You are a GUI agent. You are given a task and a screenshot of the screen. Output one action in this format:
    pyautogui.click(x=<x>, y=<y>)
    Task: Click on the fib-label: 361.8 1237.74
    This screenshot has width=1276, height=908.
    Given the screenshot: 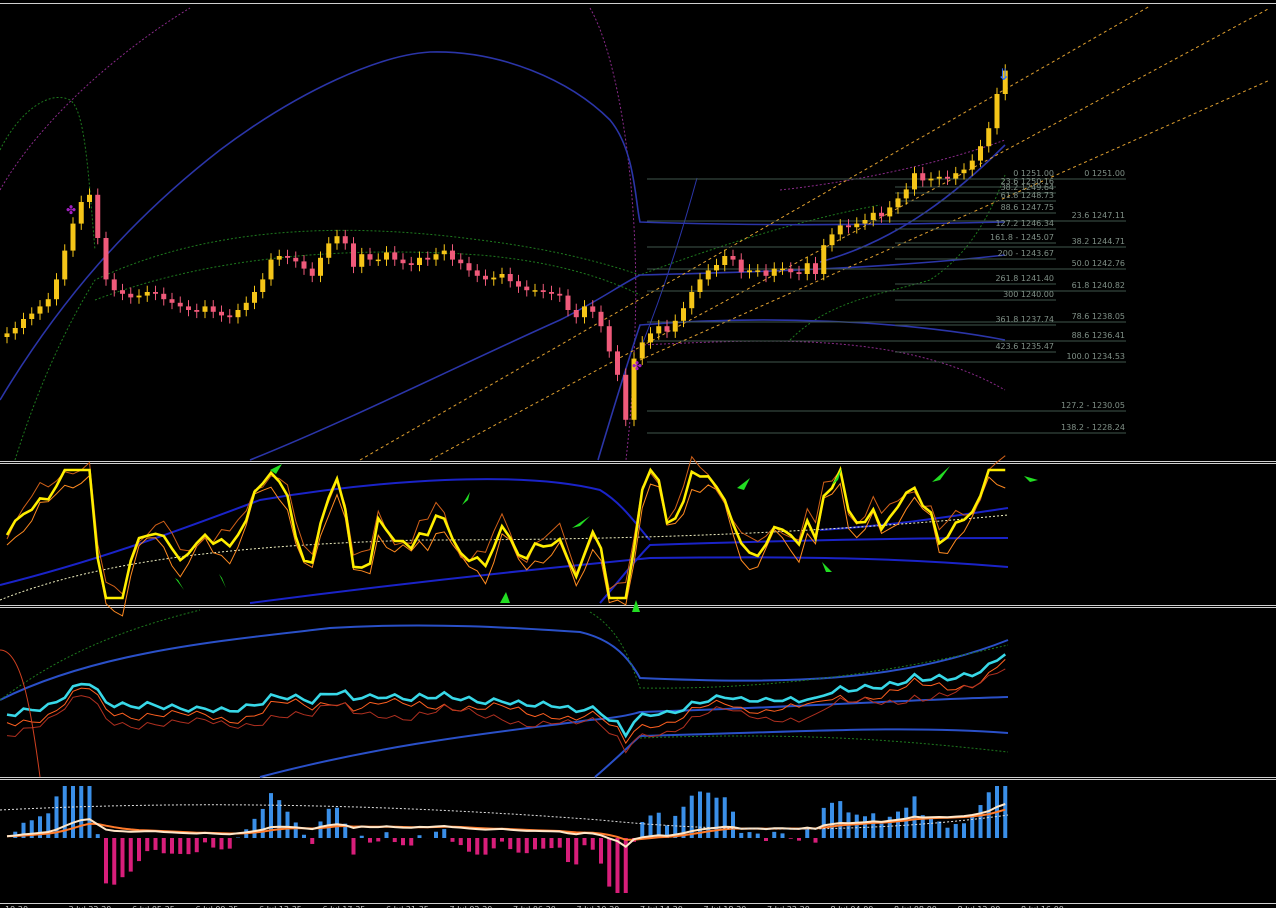 What is the action you would take?
    pyautogui.click(x=1024, y=319)
    